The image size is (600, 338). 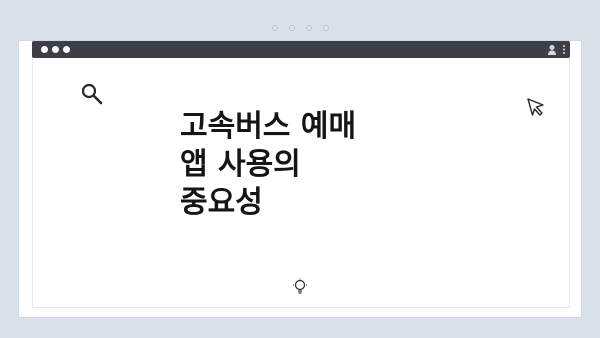 What do you see at coordinates (300, 28) in the screenshot?
I see `pagination-dots` at bounding box center [300, 28].